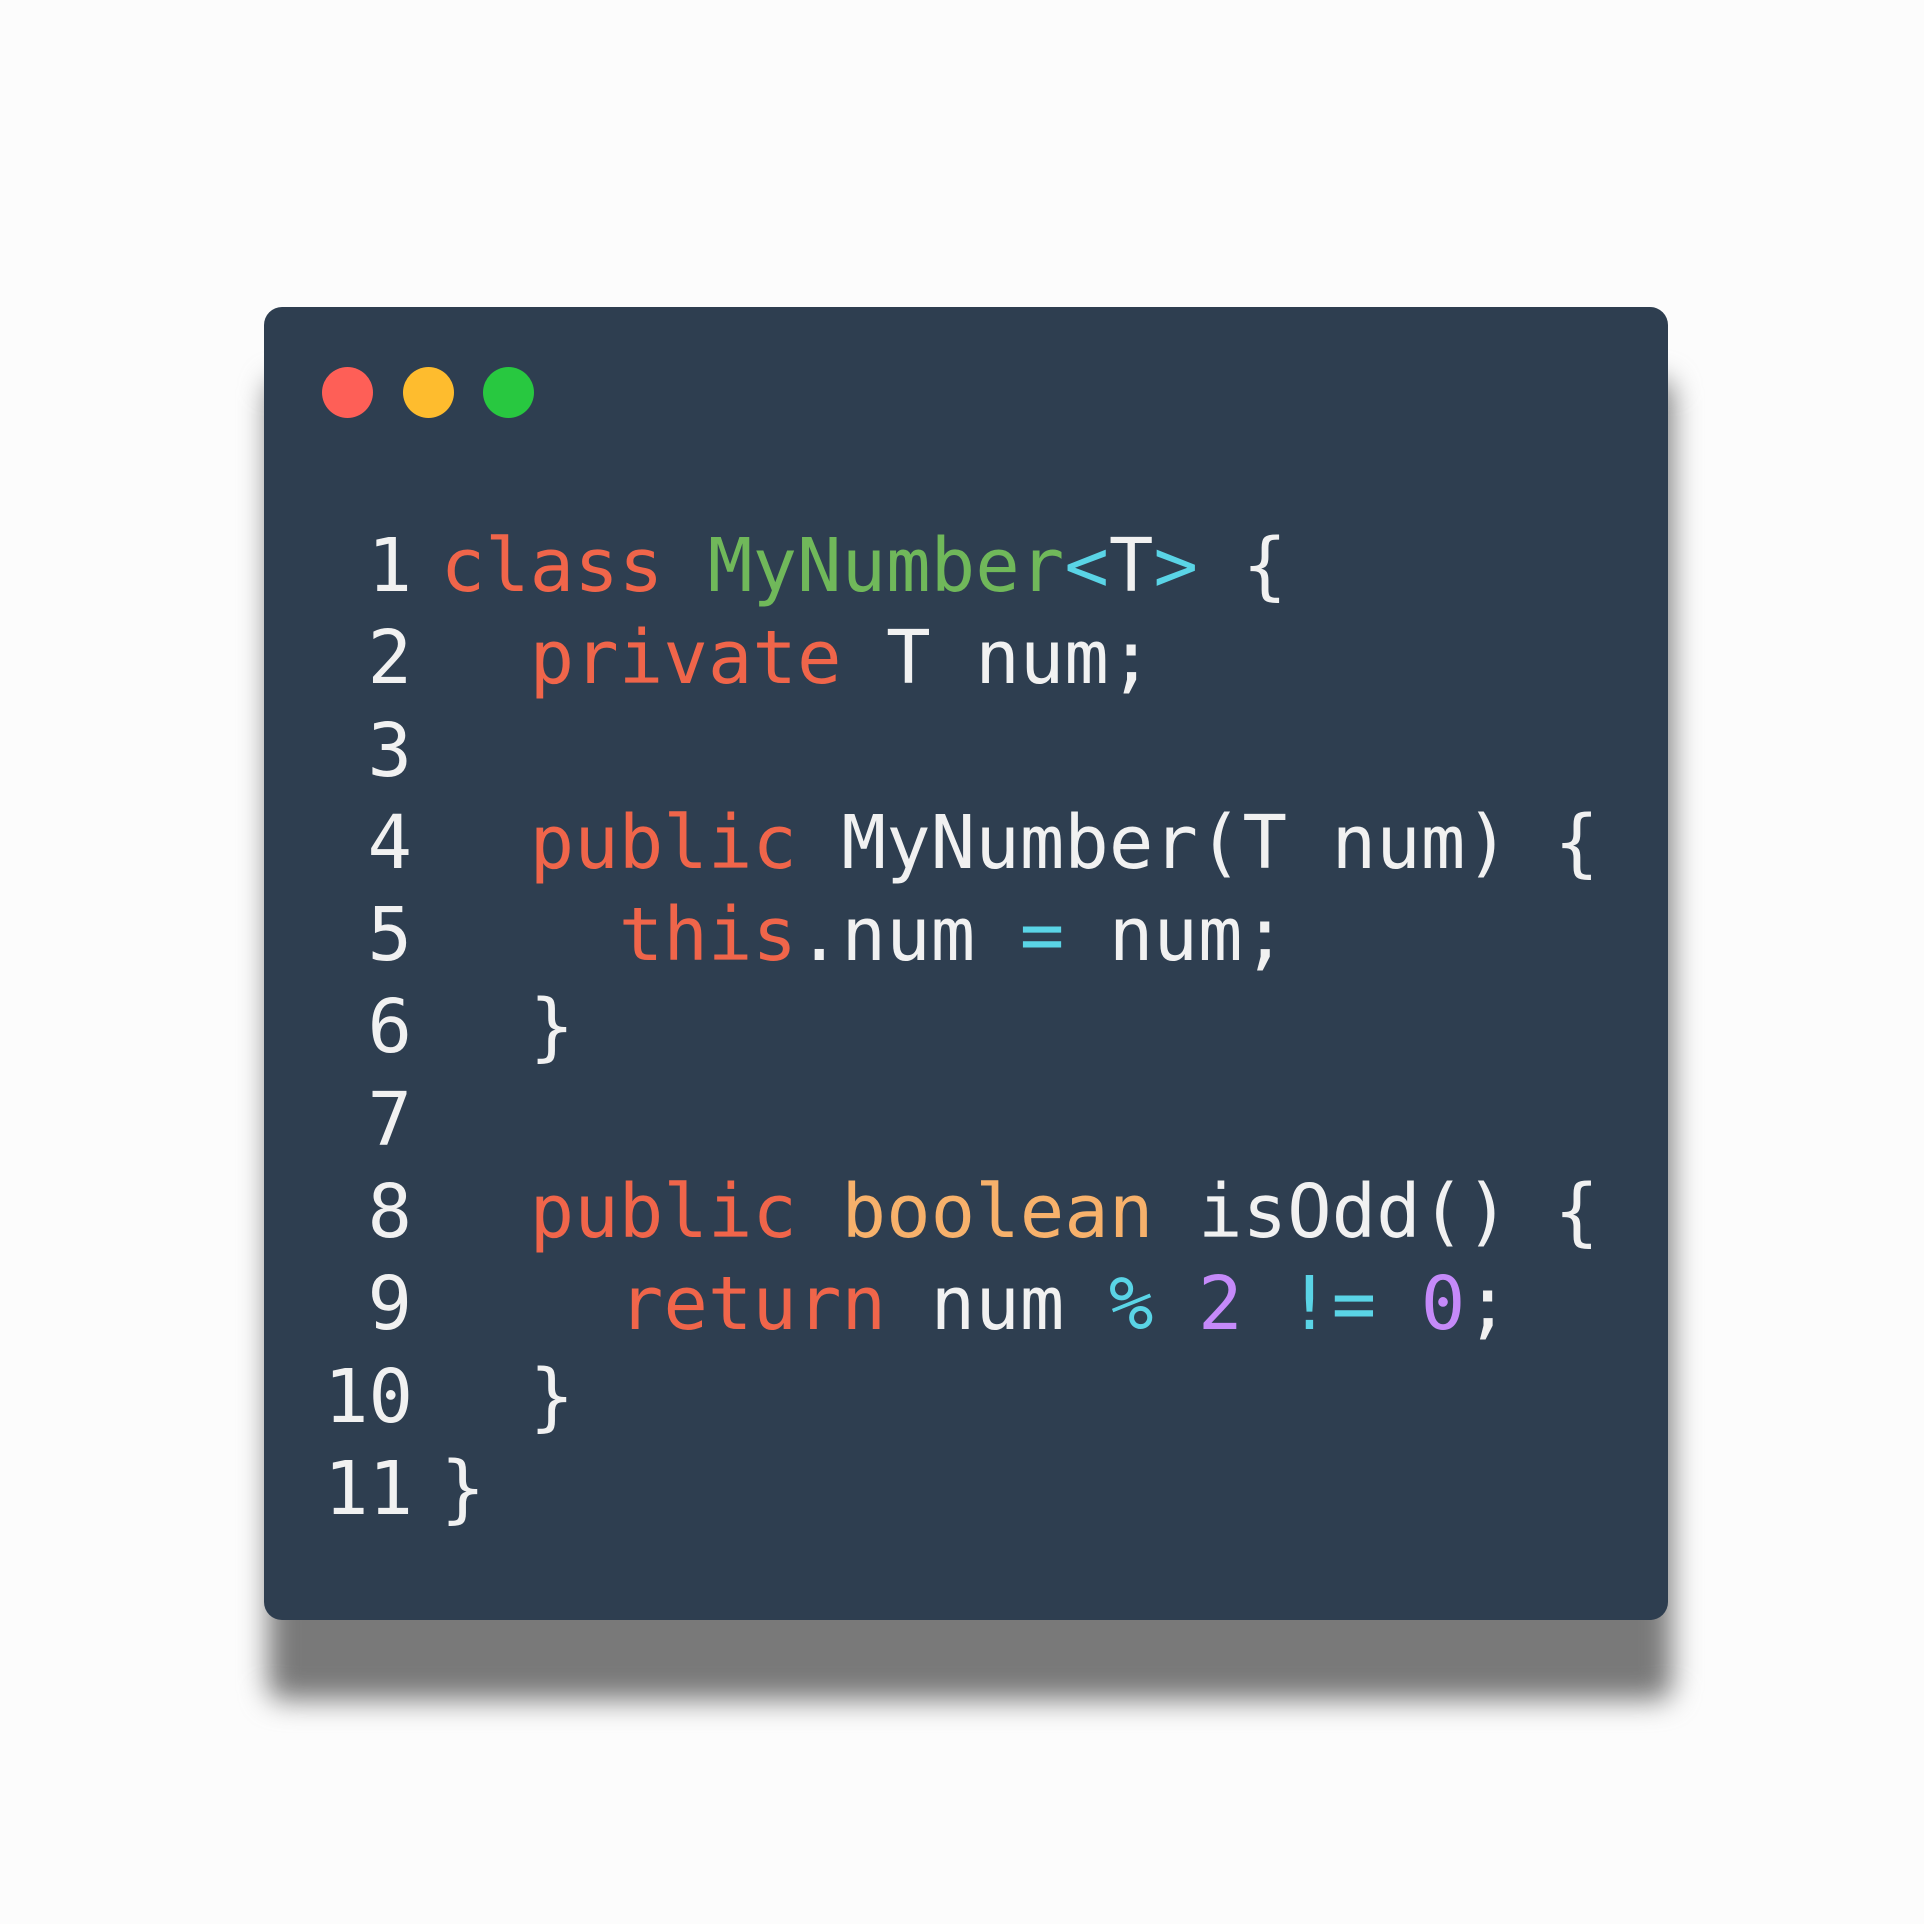 This screenshot has height=1924, width=1924. Describe the element at coordinates (508, 392) in the screenshot. I see `maximize-button` at that location.